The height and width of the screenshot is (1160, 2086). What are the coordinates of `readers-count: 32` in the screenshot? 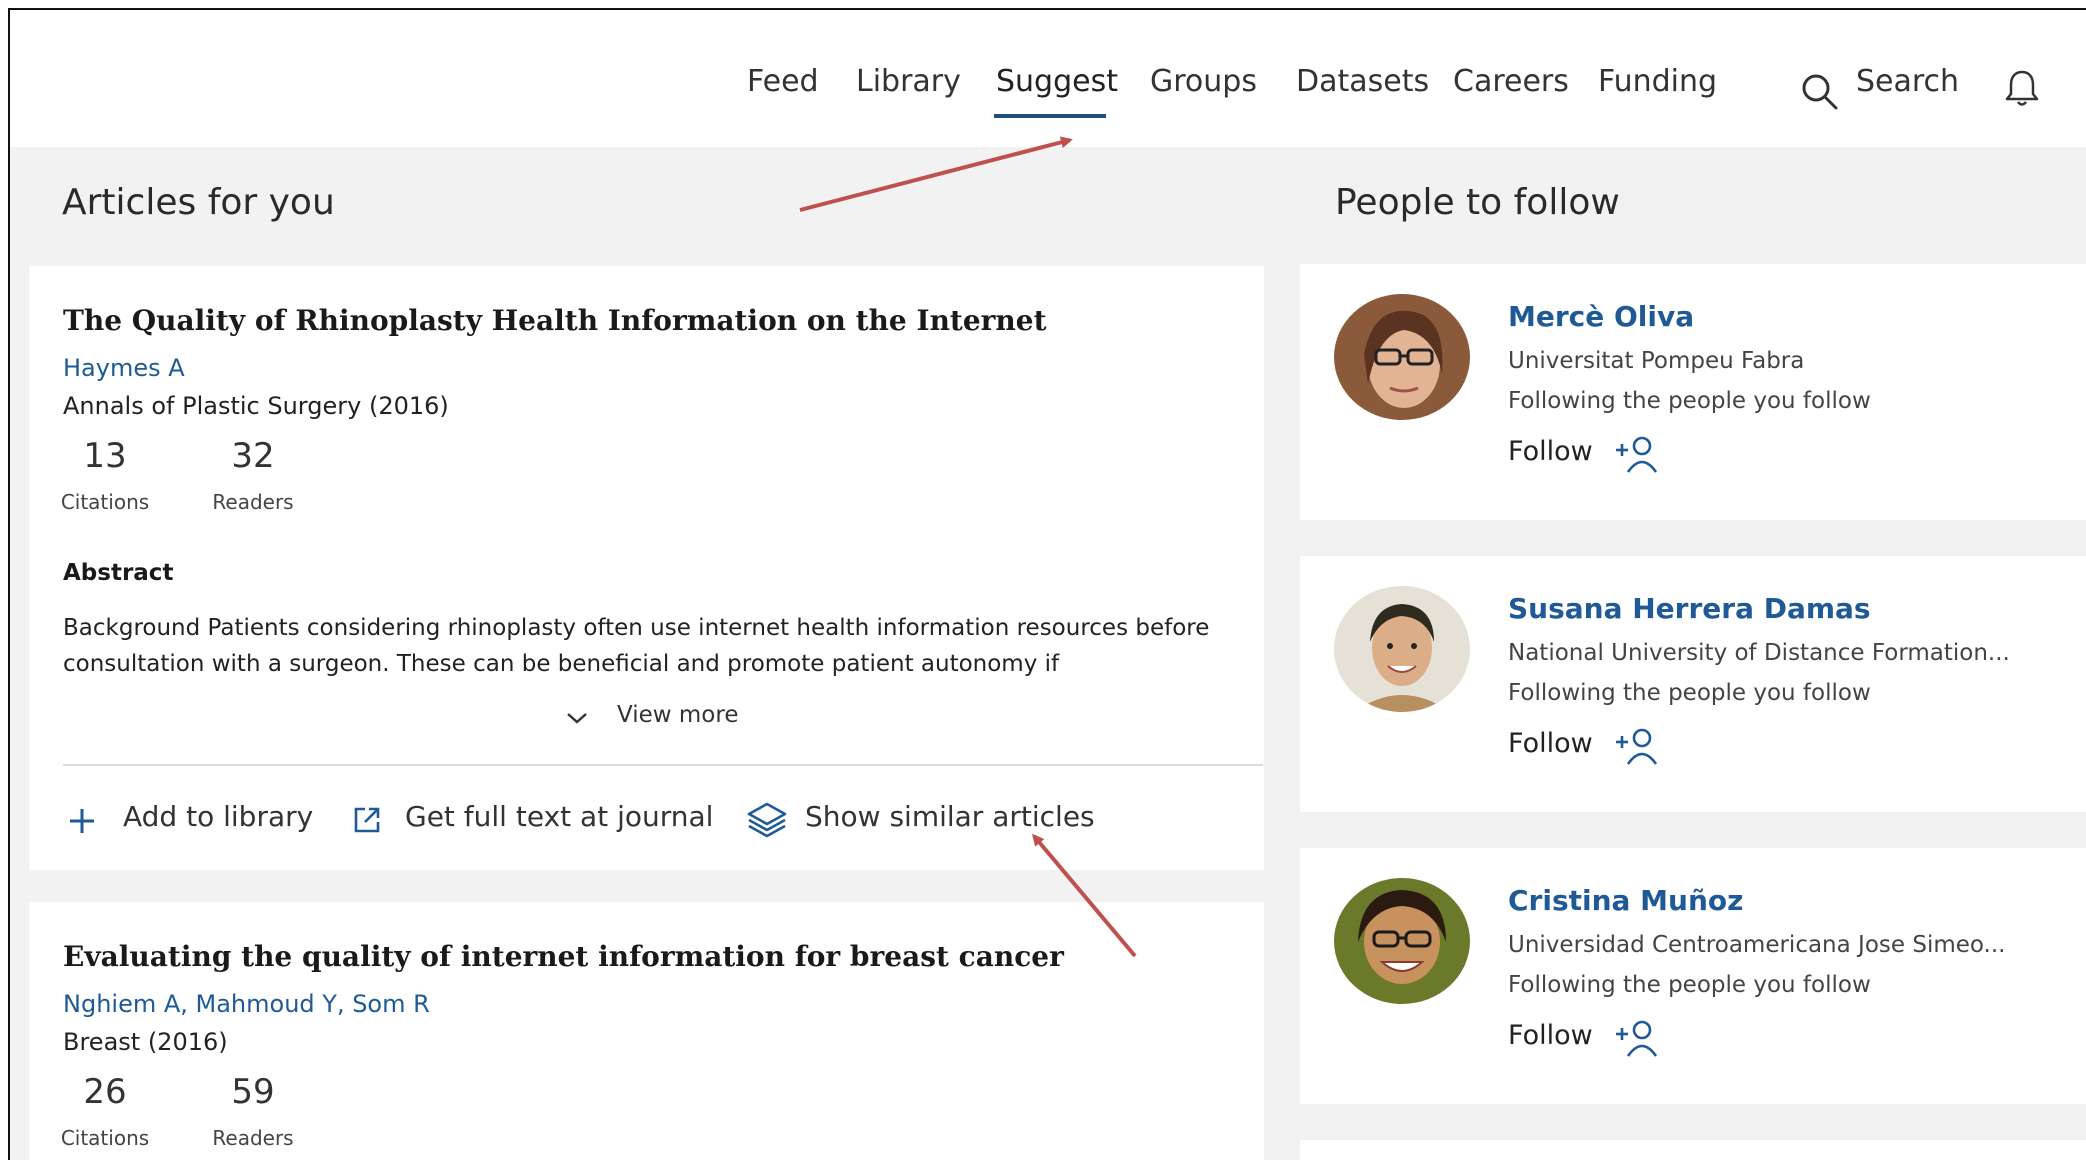 It's located at (253, 456).